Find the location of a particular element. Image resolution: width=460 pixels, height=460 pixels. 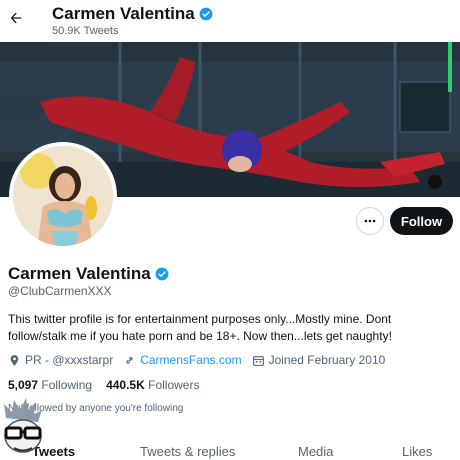

followers-label: Followers is located at coordinates (174, 385).